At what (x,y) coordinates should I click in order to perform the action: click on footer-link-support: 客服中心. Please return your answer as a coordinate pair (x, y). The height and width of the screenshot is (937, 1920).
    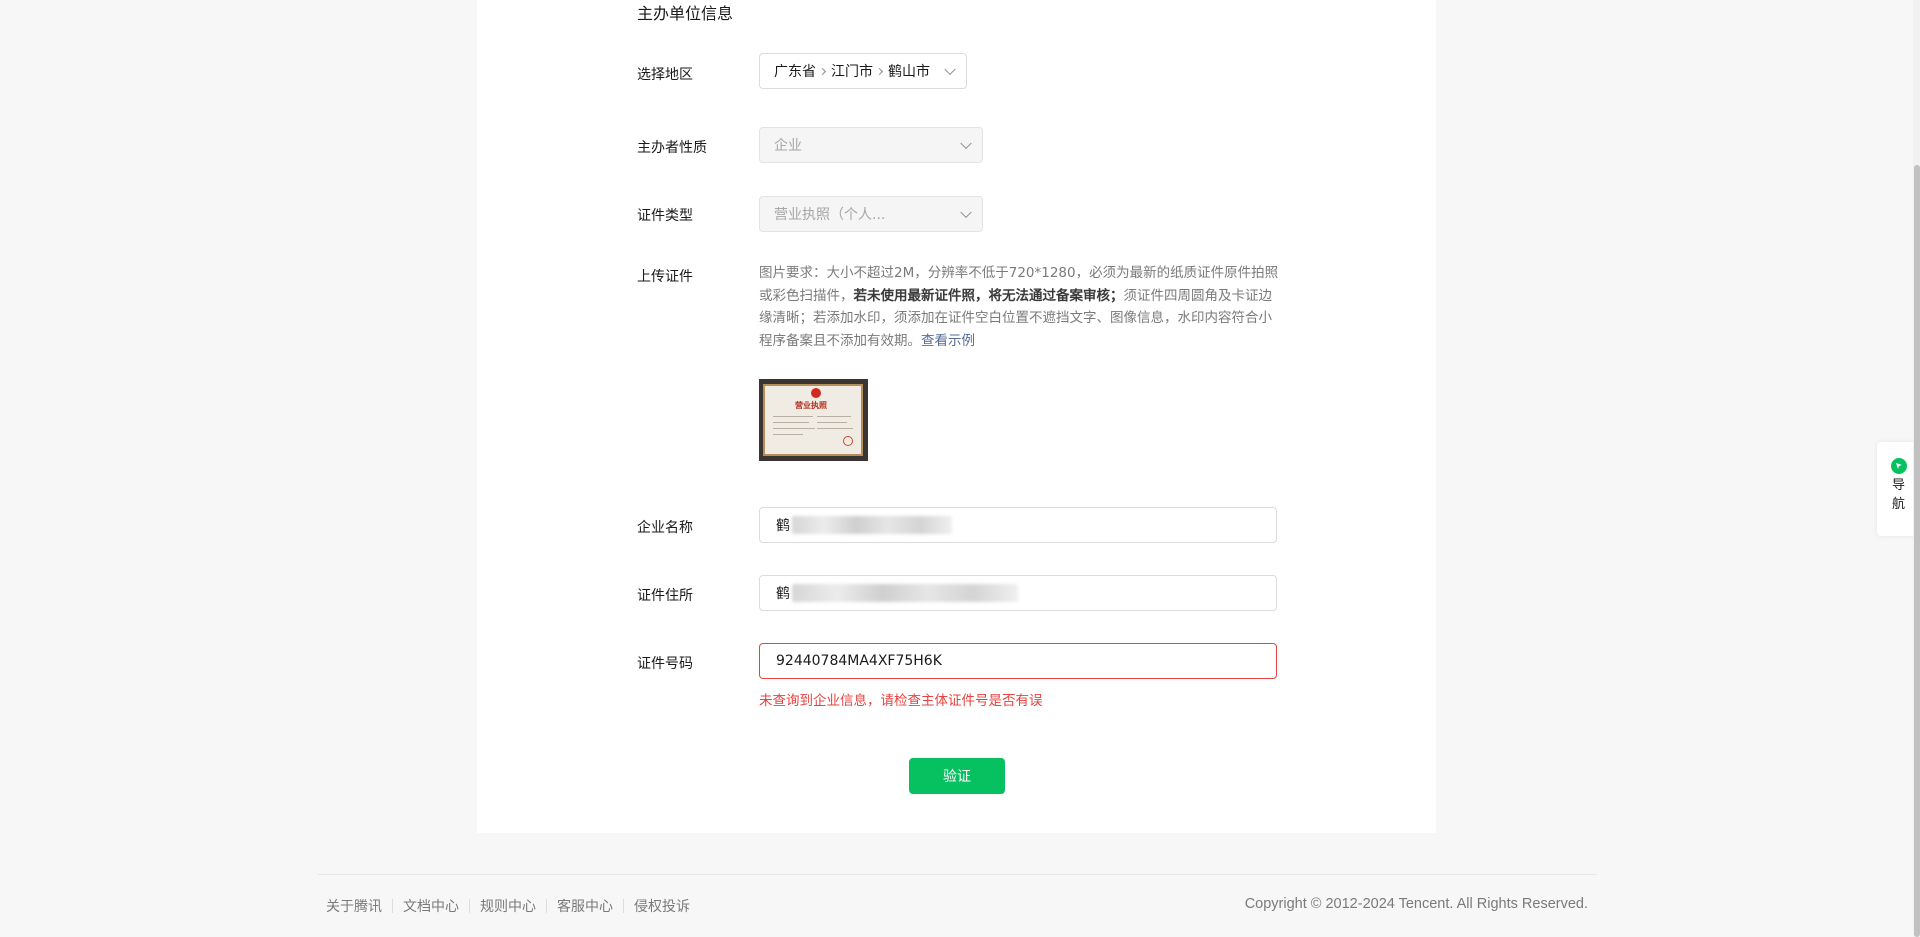
    Looking at the image, I should click on (585, 906).